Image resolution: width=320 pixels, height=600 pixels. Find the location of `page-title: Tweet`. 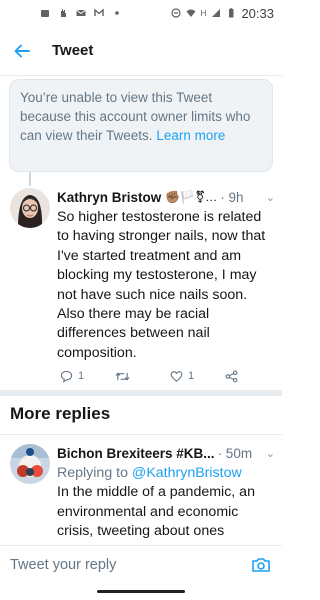

page-title: Tweet is located at coordinates (73, 50).